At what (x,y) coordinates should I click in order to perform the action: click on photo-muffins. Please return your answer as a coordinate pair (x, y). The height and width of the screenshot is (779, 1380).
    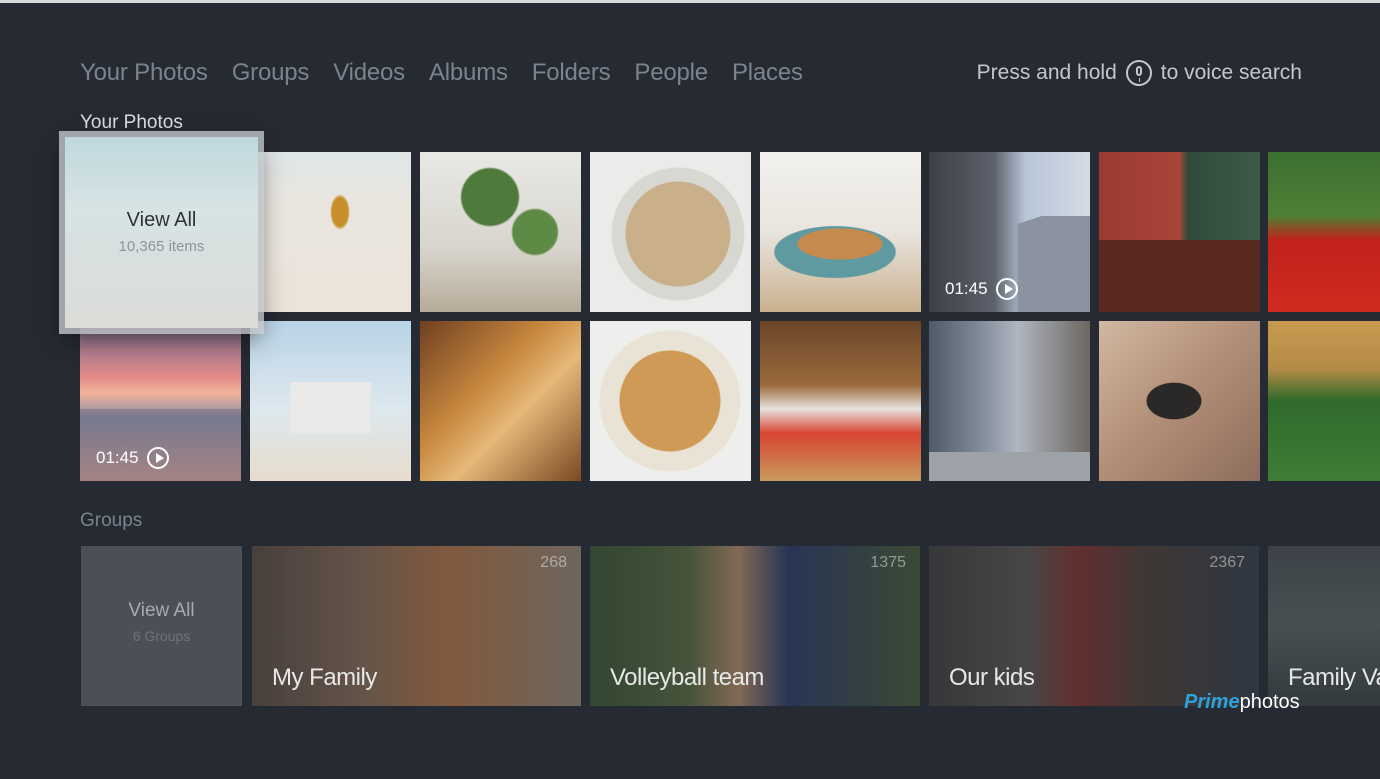
    Looking at the image, I should click on (670, 401).